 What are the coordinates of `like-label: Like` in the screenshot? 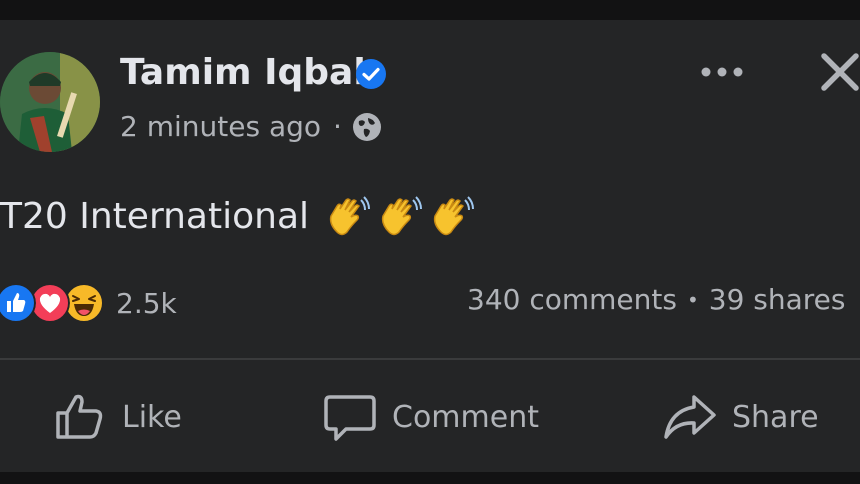 It's located at (152, 417).